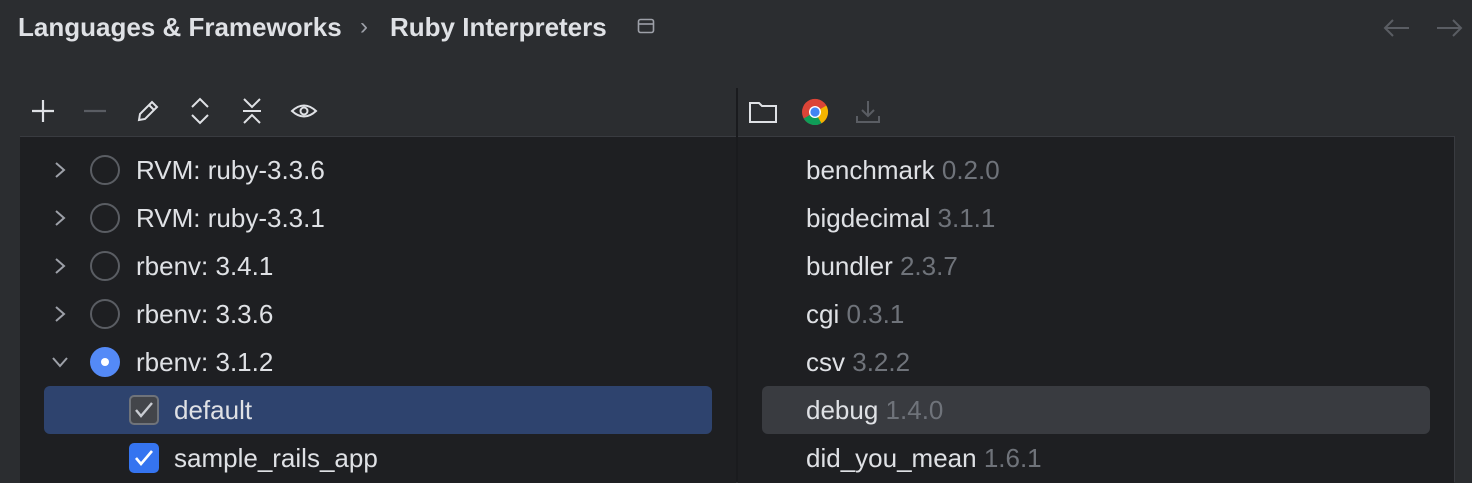 The width and height of the screenshot is (1472, 483). I want to click on gem-name: bigdecimal, so click(868, 218).